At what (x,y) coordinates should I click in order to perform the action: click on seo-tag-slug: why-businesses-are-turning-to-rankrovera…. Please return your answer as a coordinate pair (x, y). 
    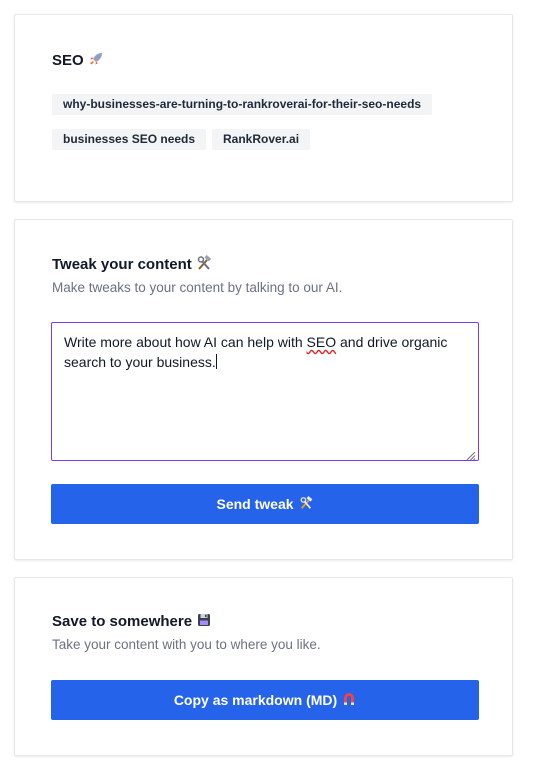
    Looking at the image, I should click on (242, 104).